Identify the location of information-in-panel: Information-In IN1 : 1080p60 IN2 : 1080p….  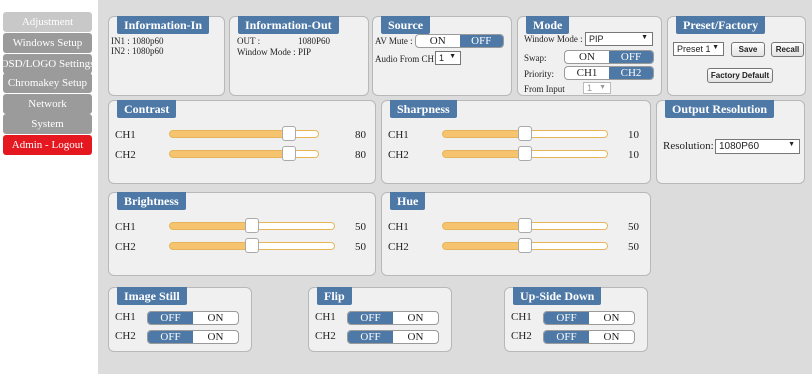
(166, 56).